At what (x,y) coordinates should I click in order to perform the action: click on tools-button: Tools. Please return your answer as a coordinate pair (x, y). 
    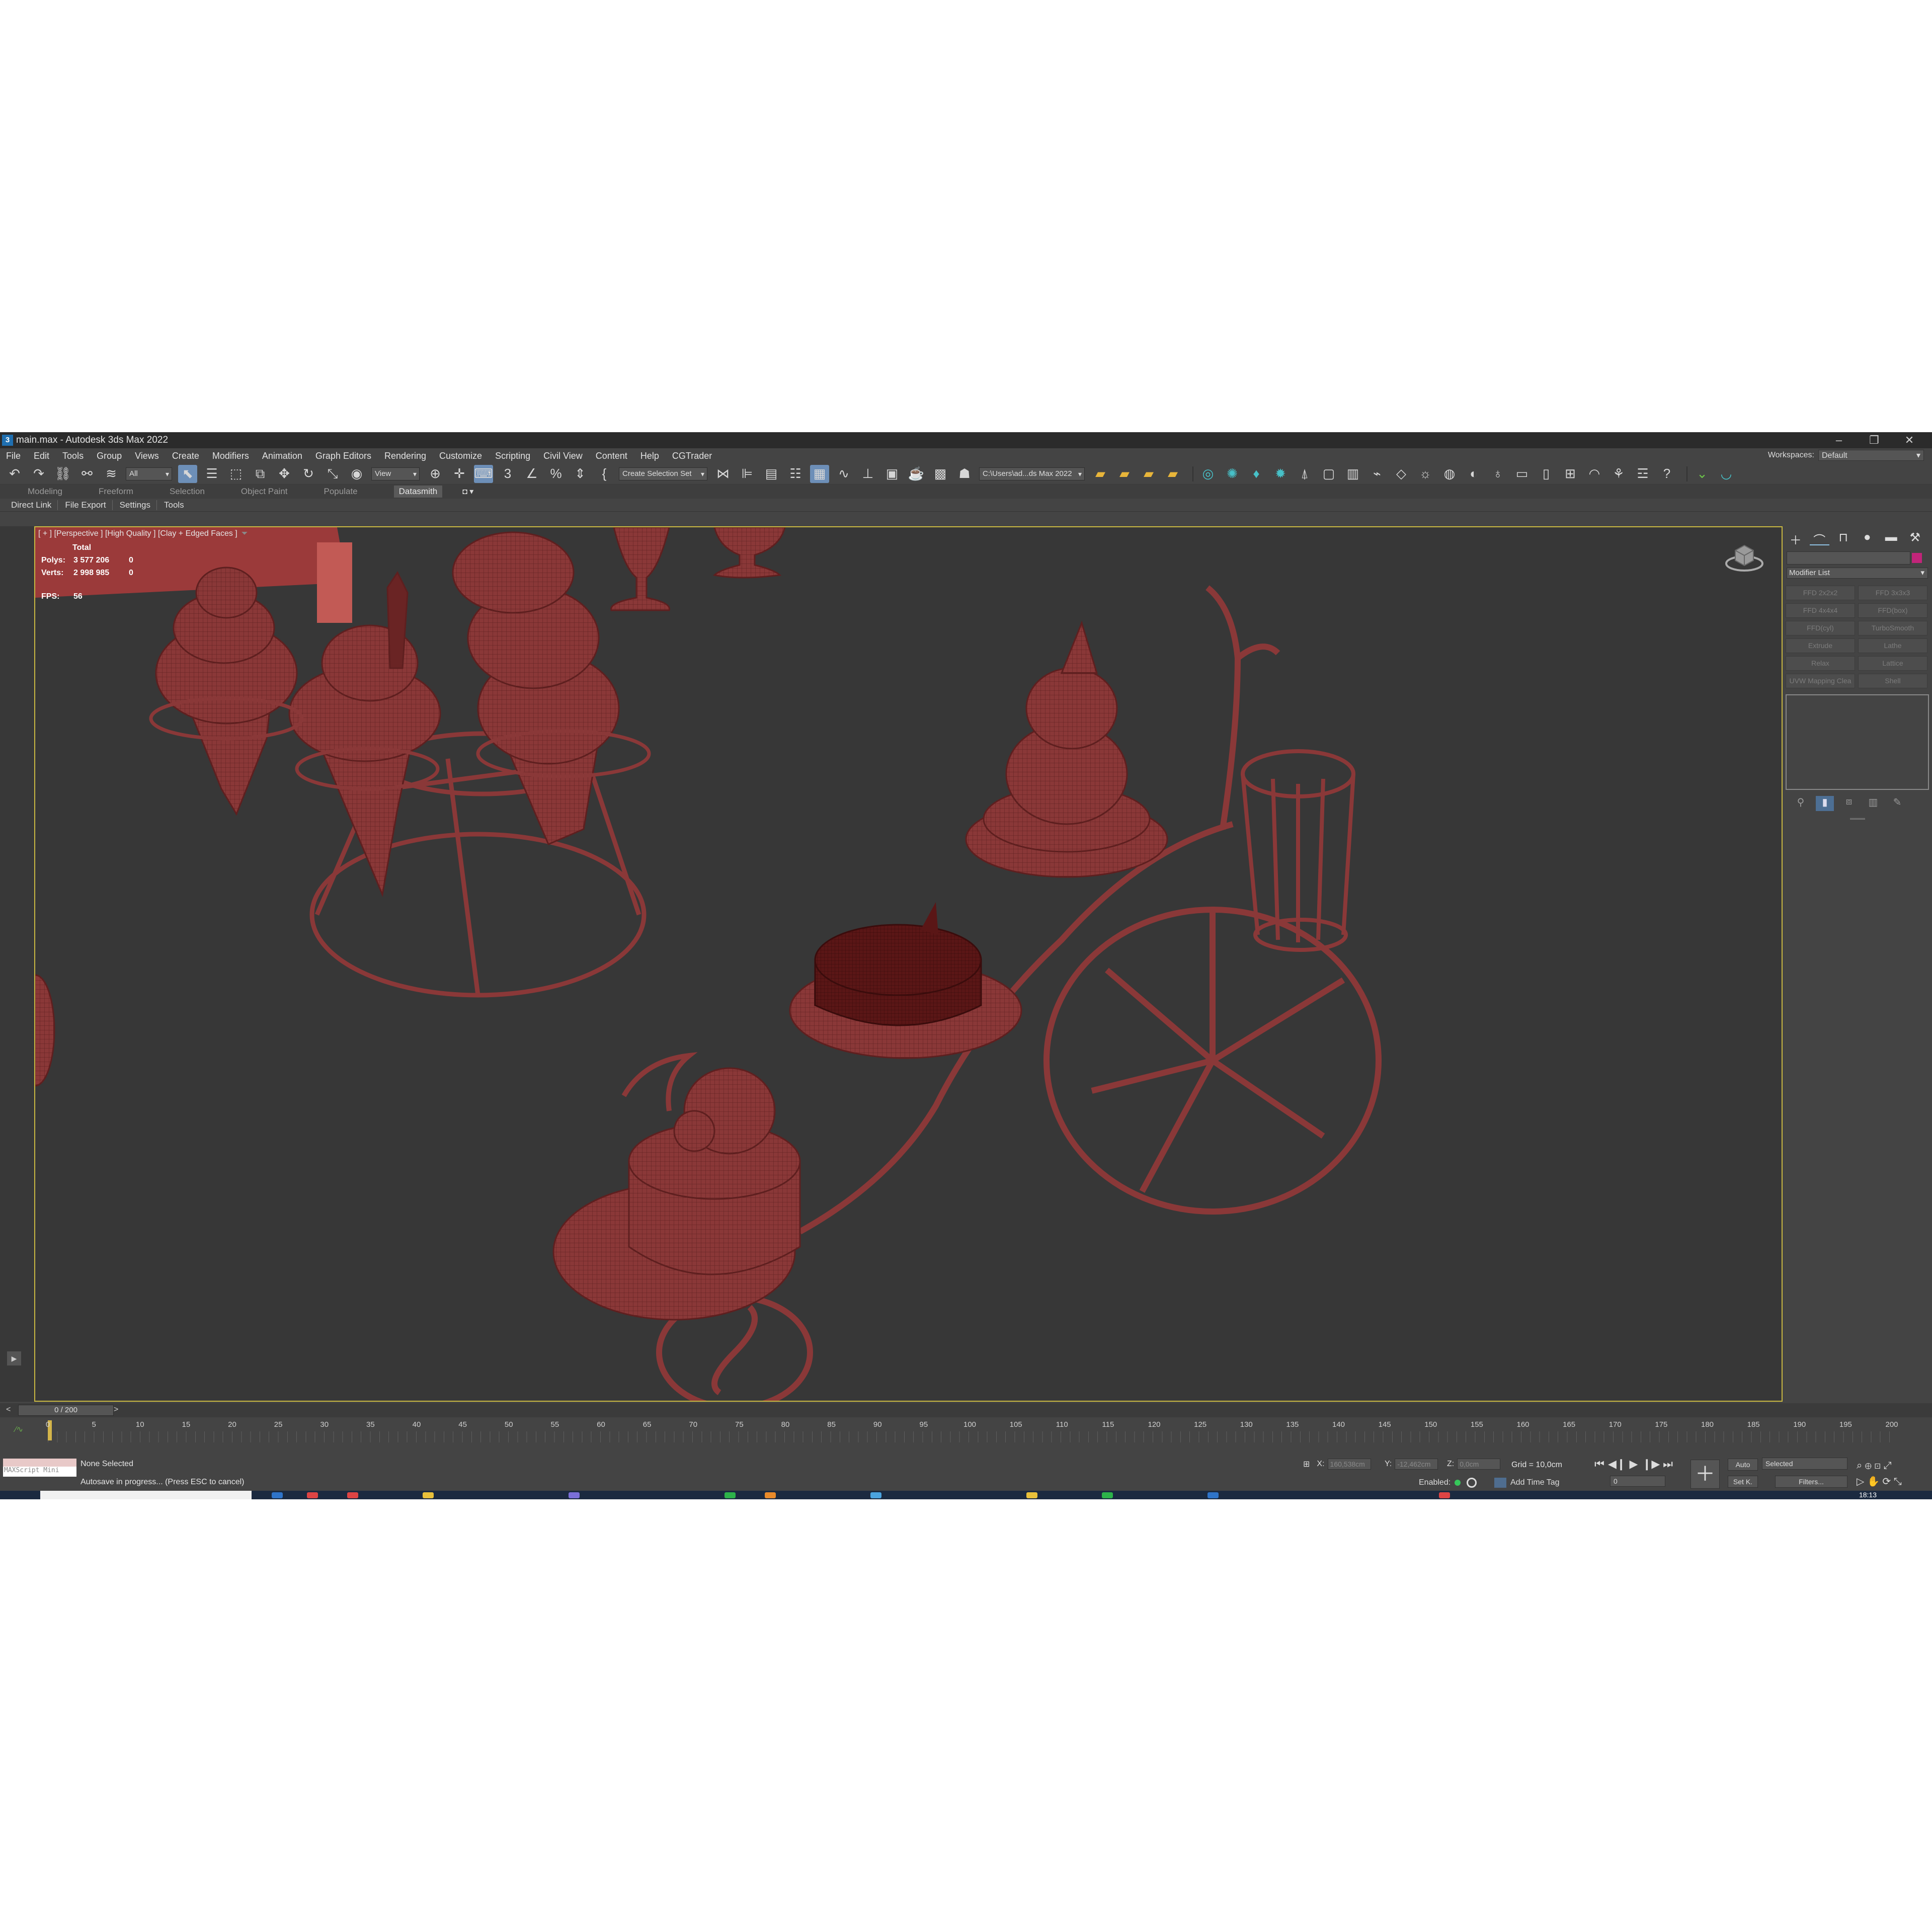
    Looking at the image, I should click on (177, 505).